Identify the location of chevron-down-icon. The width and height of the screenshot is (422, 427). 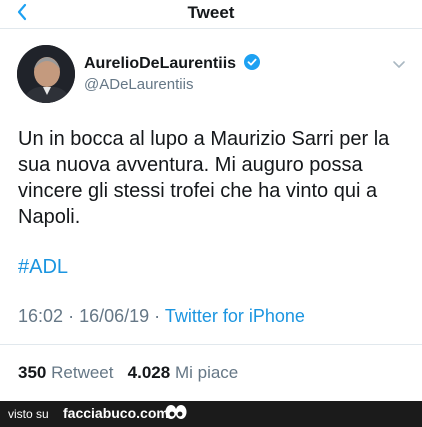
(399, 65).